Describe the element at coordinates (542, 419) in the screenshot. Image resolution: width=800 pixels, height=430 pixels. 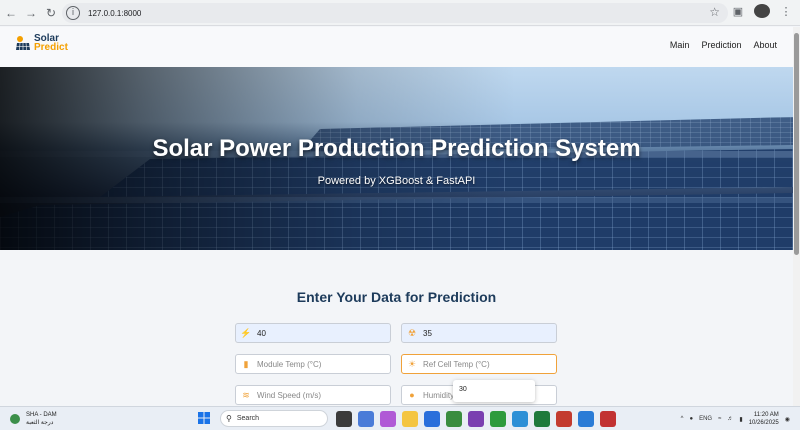
I see `excel-icon` at that location.